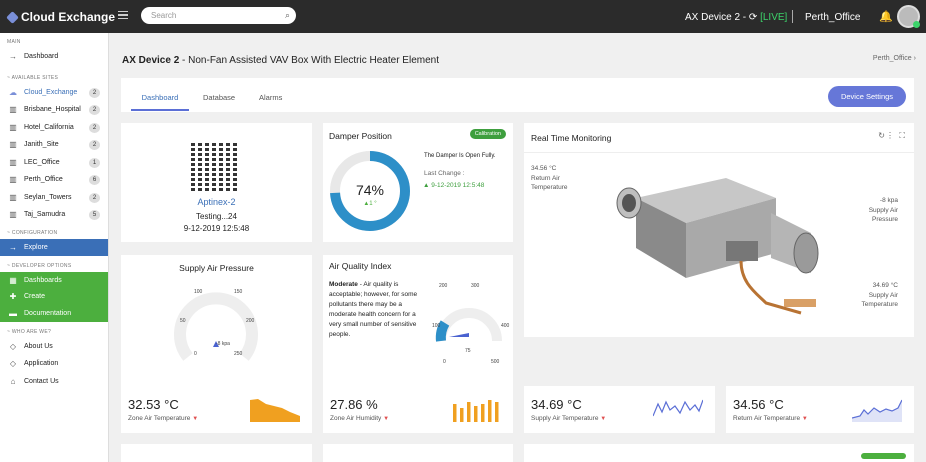 The image size is (926, 462). What do you see at coordinates (12, 17) in the screenshot?
I see `logo-icon` at bounding box center [12, 17].